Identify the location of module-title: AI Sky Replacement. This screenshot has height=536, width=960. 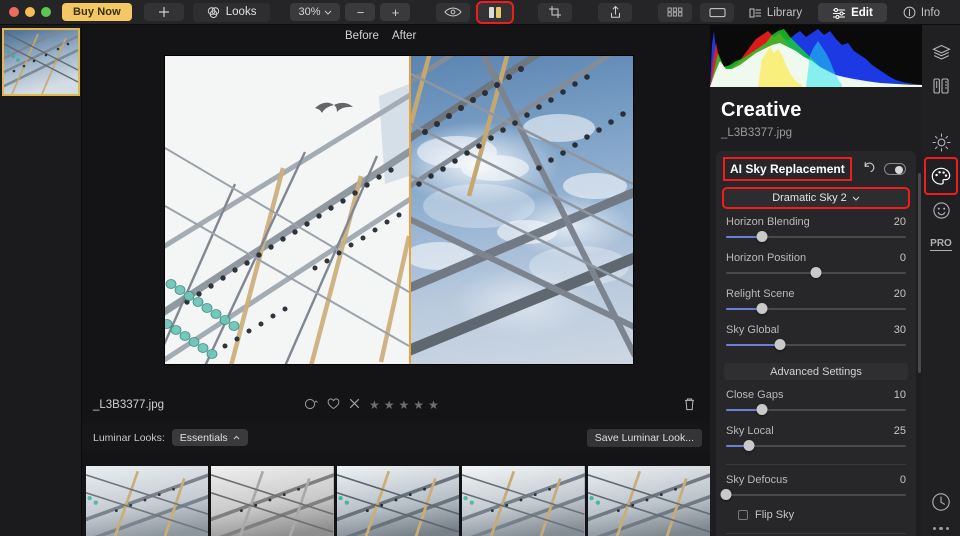
(787, 169).